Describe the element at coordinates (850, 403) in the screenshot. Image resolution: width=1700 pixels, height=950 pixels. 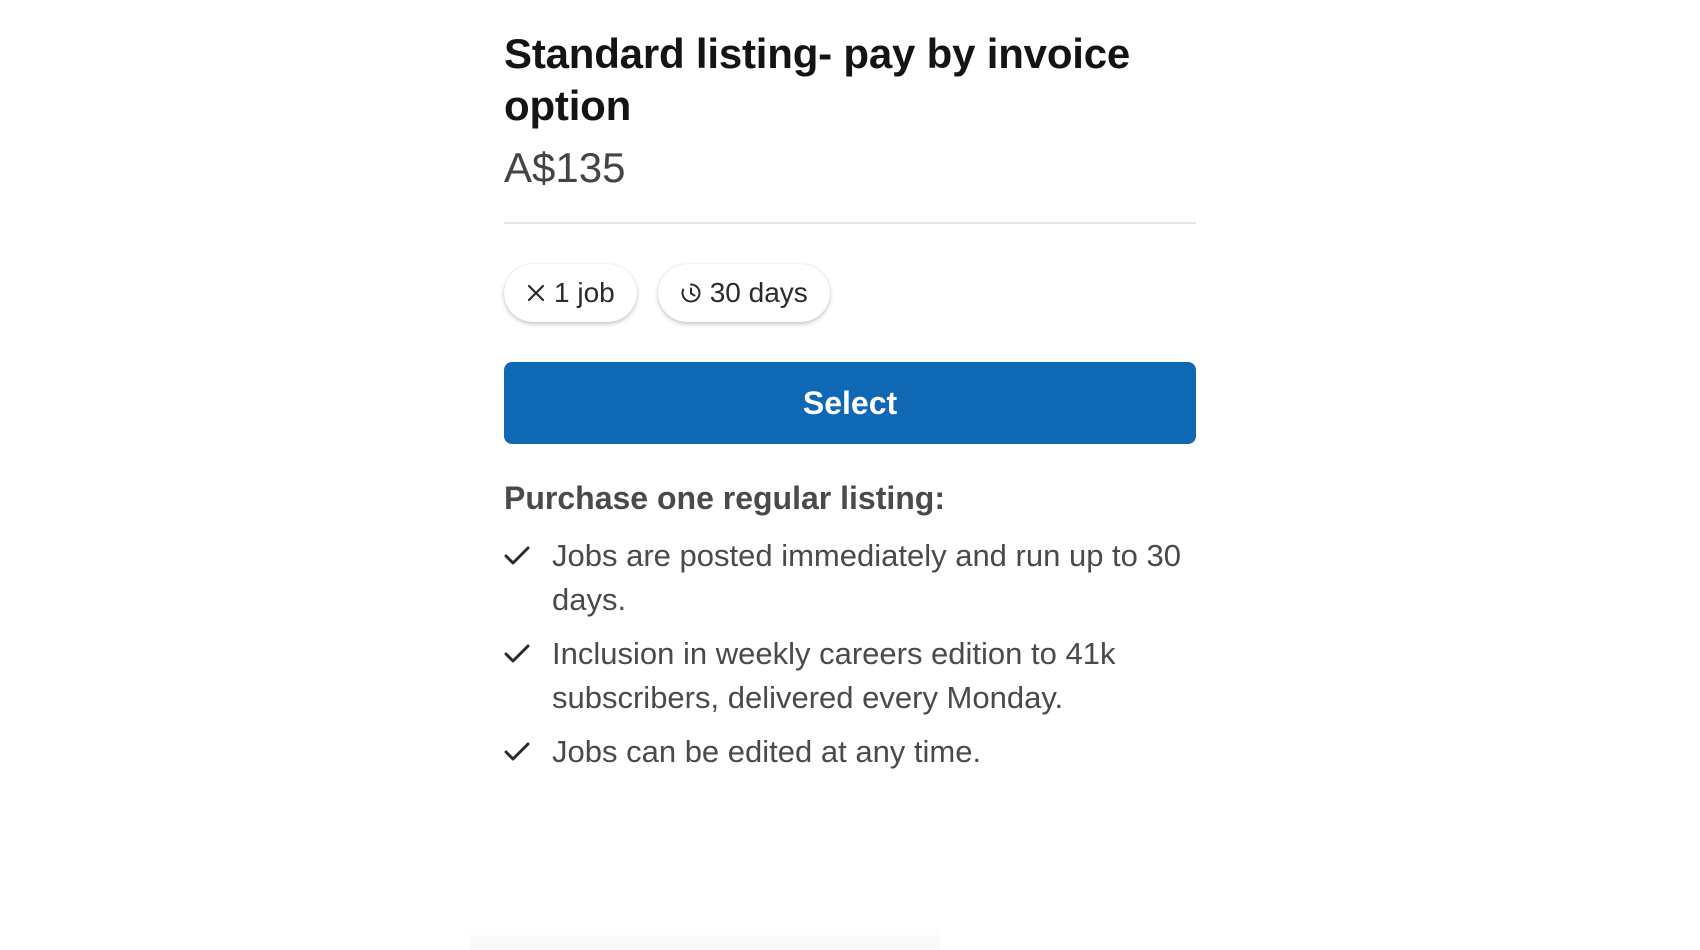
I see `select-button: Select` at that location.